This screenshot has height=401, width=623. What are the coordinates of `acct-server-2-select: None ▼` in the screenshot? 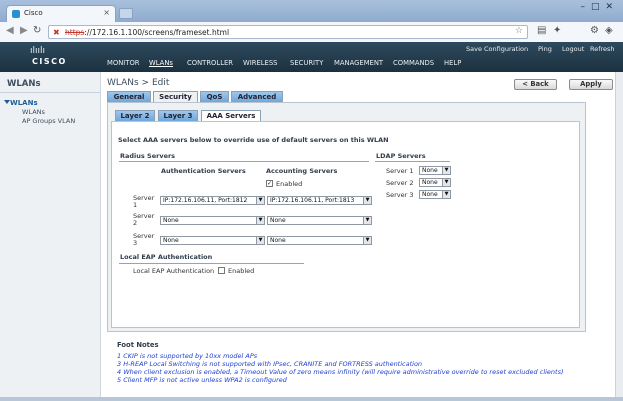 It's located at (319, 220).